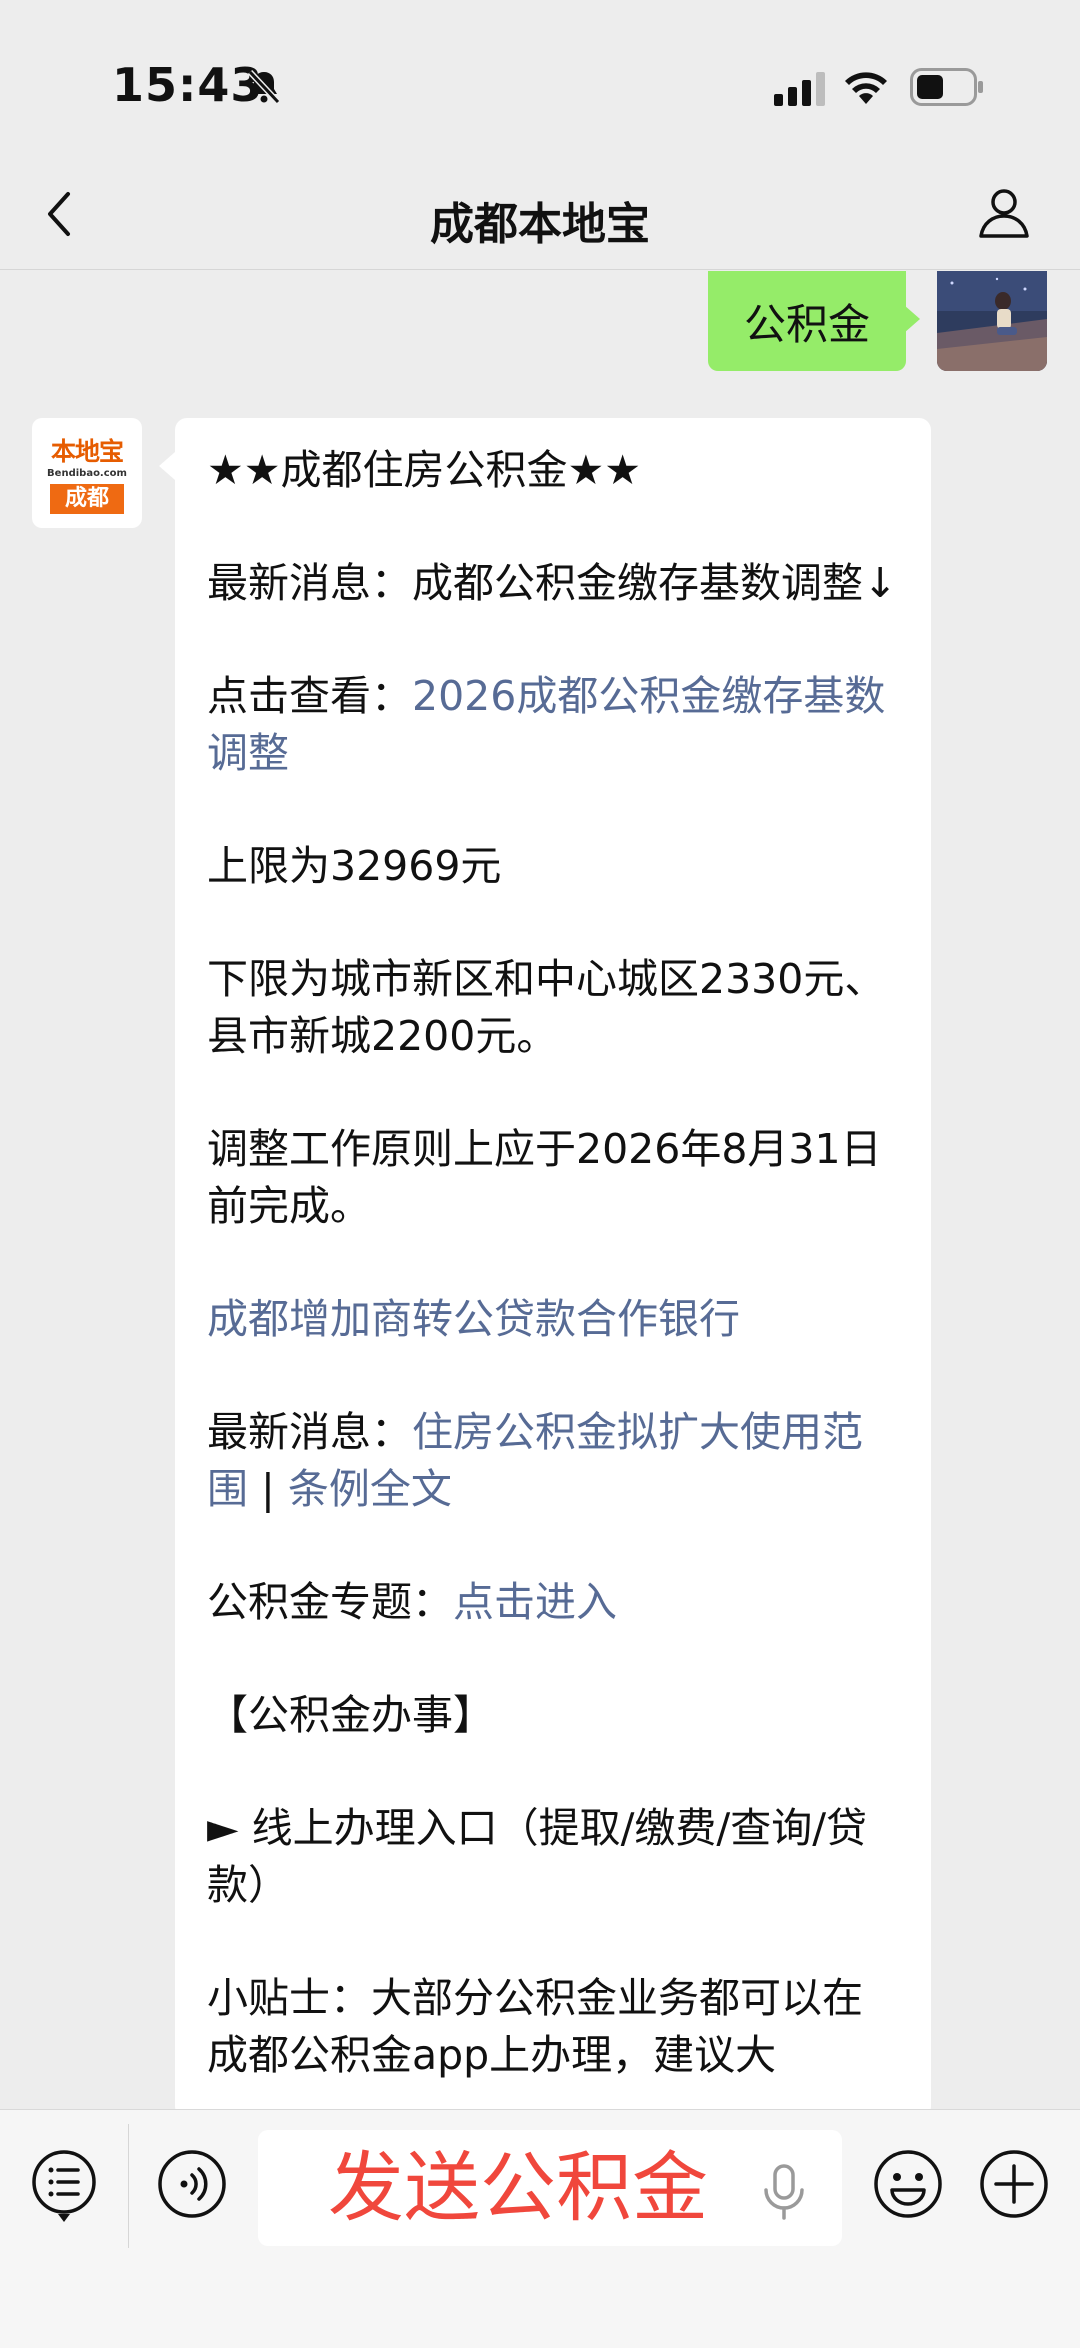  What do you see at coordinates (64, 2186) in the screenshot?
I see `menu-list-icon` at bounding box center [64, 2186].